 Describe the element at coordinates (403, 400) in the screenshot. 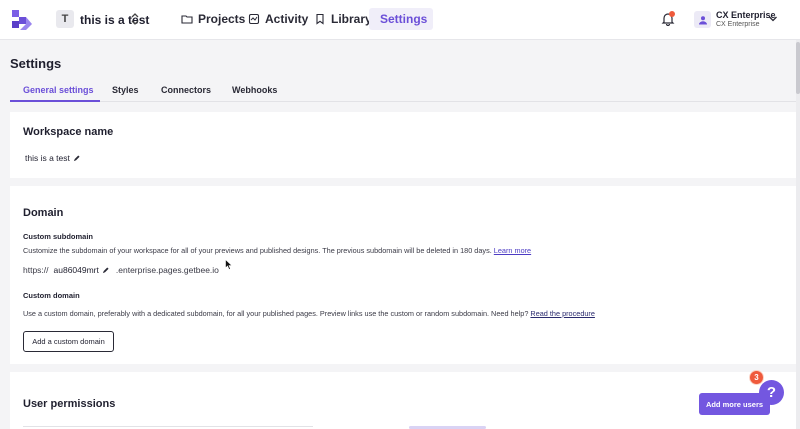

I see `user-permissions-card: User permissions Add more users` at that location.